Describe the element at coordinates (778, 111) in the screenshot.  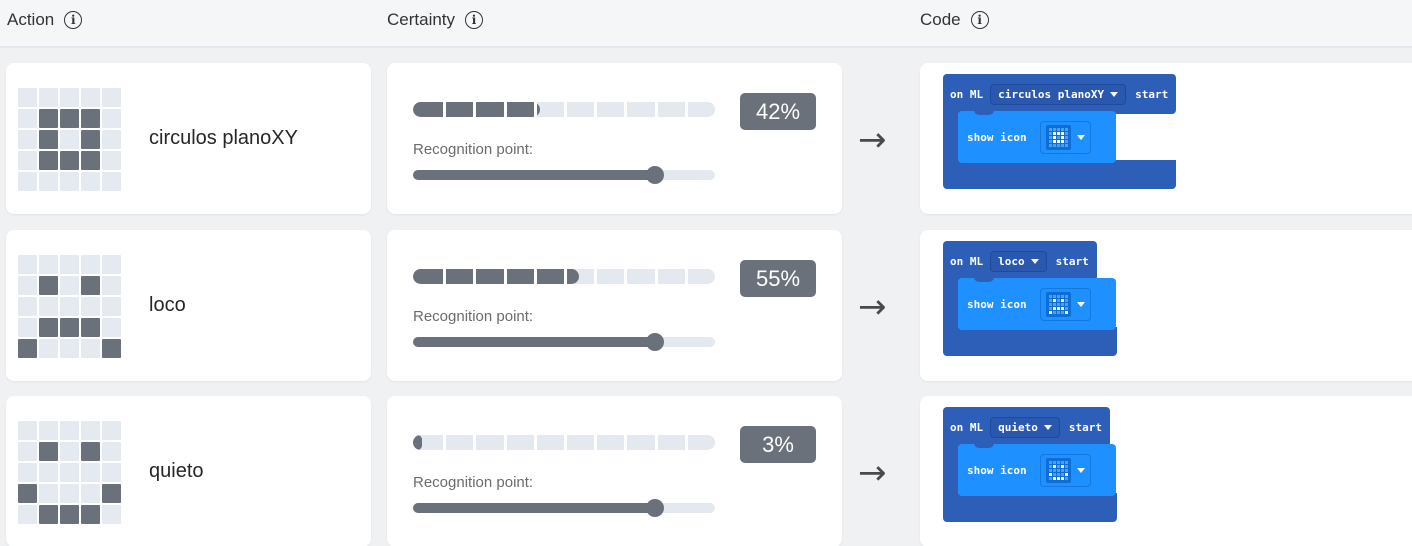
I see `certainty-percentage-badge: 42%` at that location.